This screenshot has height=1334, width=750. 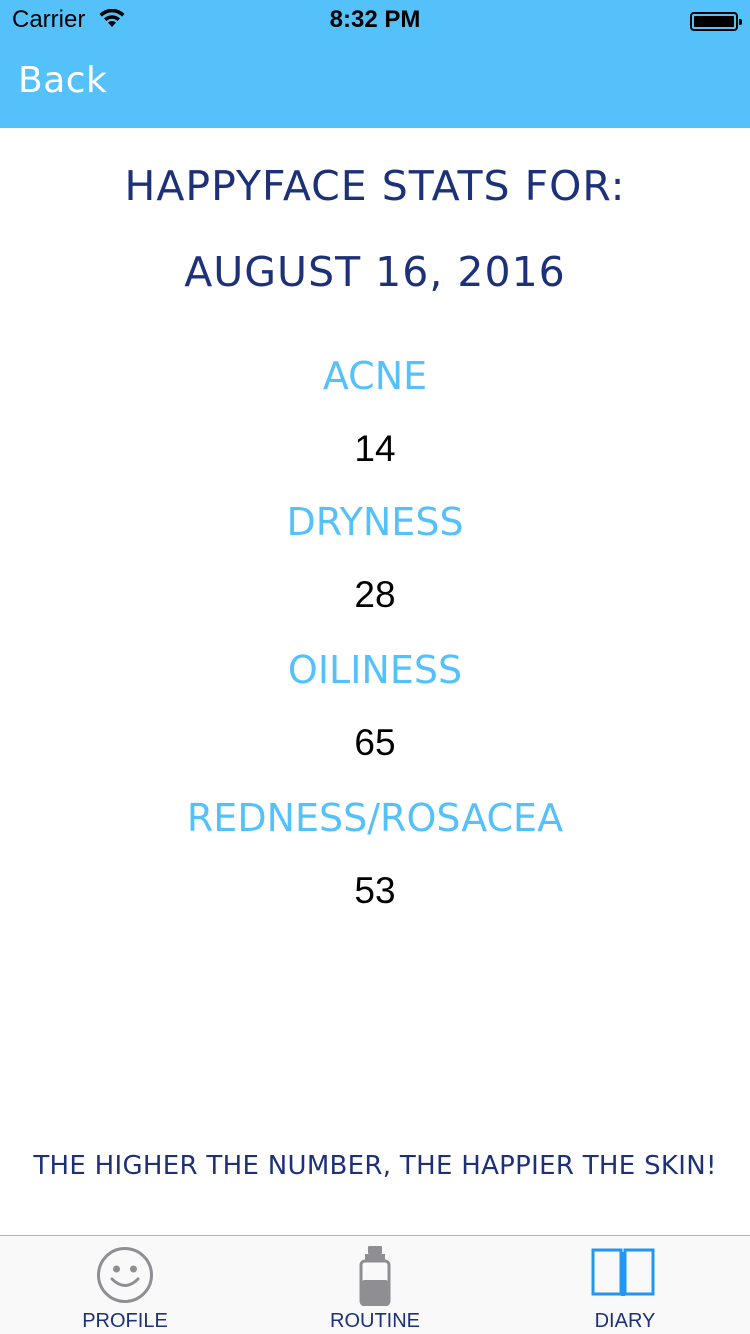 What do you see at coordinates (375, 594) in the screenshot?
I see `stat-value-dryness: 28` at bounding box center [375, 594].